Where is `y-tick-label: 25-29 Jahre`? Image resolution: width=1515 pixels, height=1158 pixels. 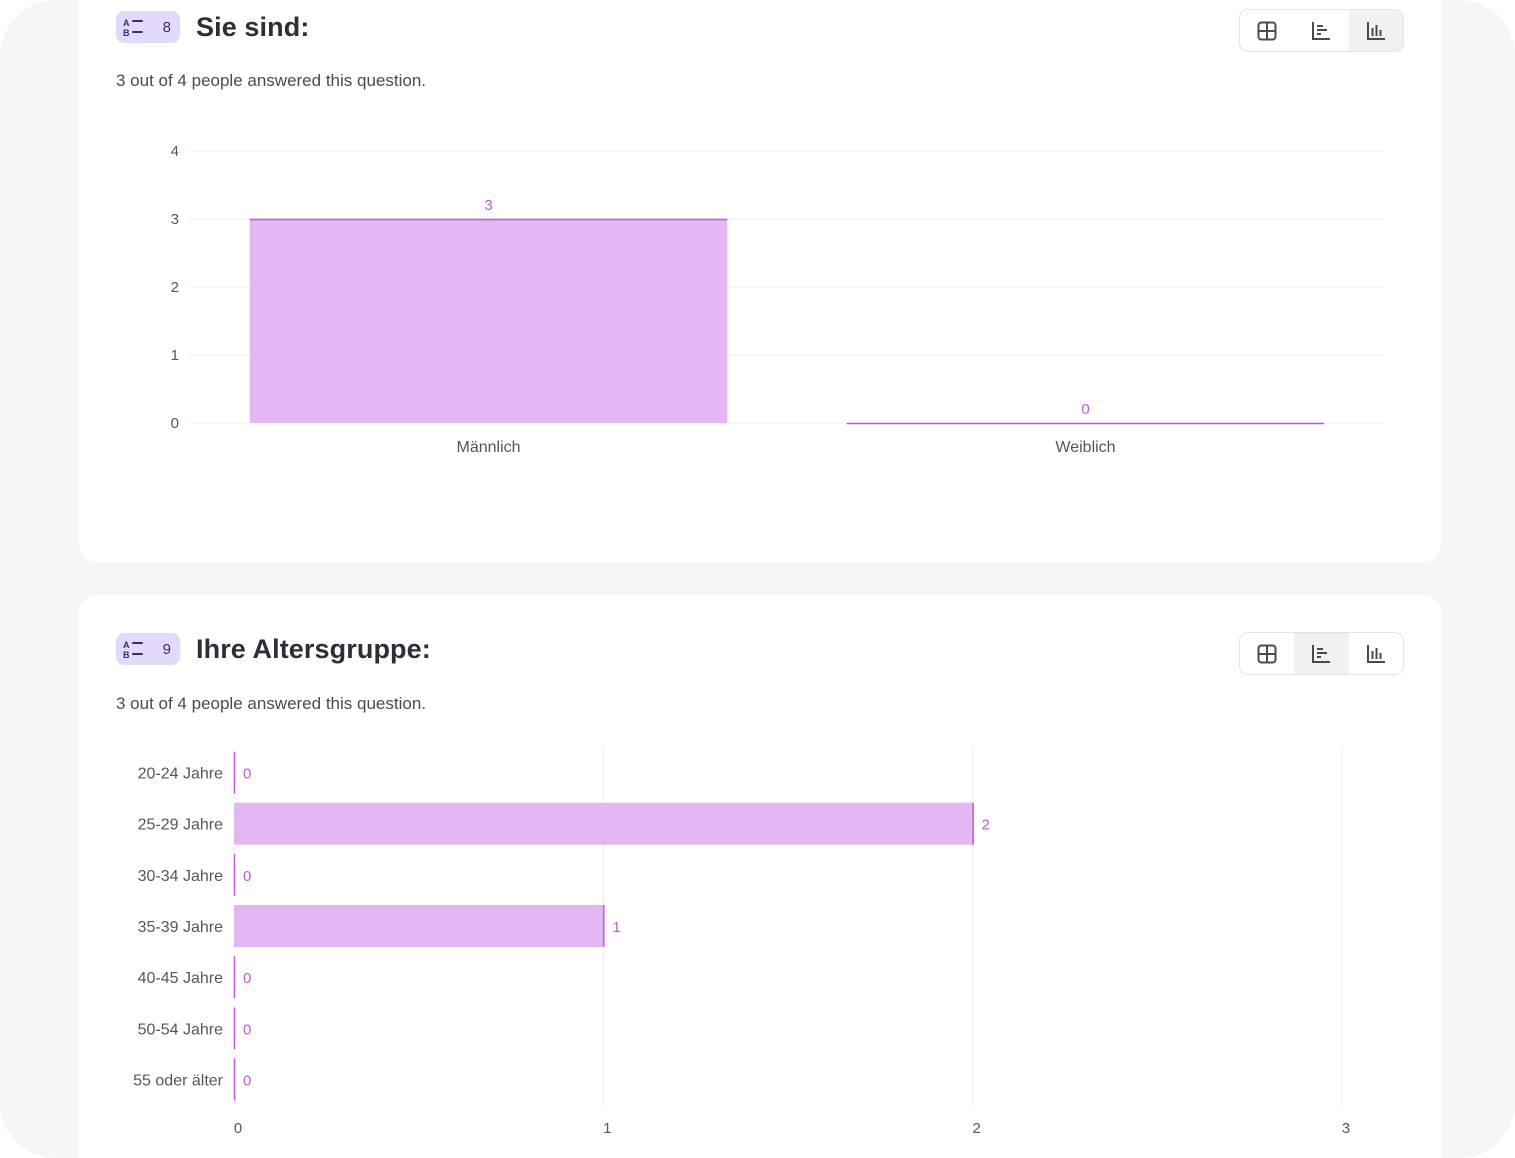 y-tick-label: 25-29 Jahre is located at coordinates (180, 825).